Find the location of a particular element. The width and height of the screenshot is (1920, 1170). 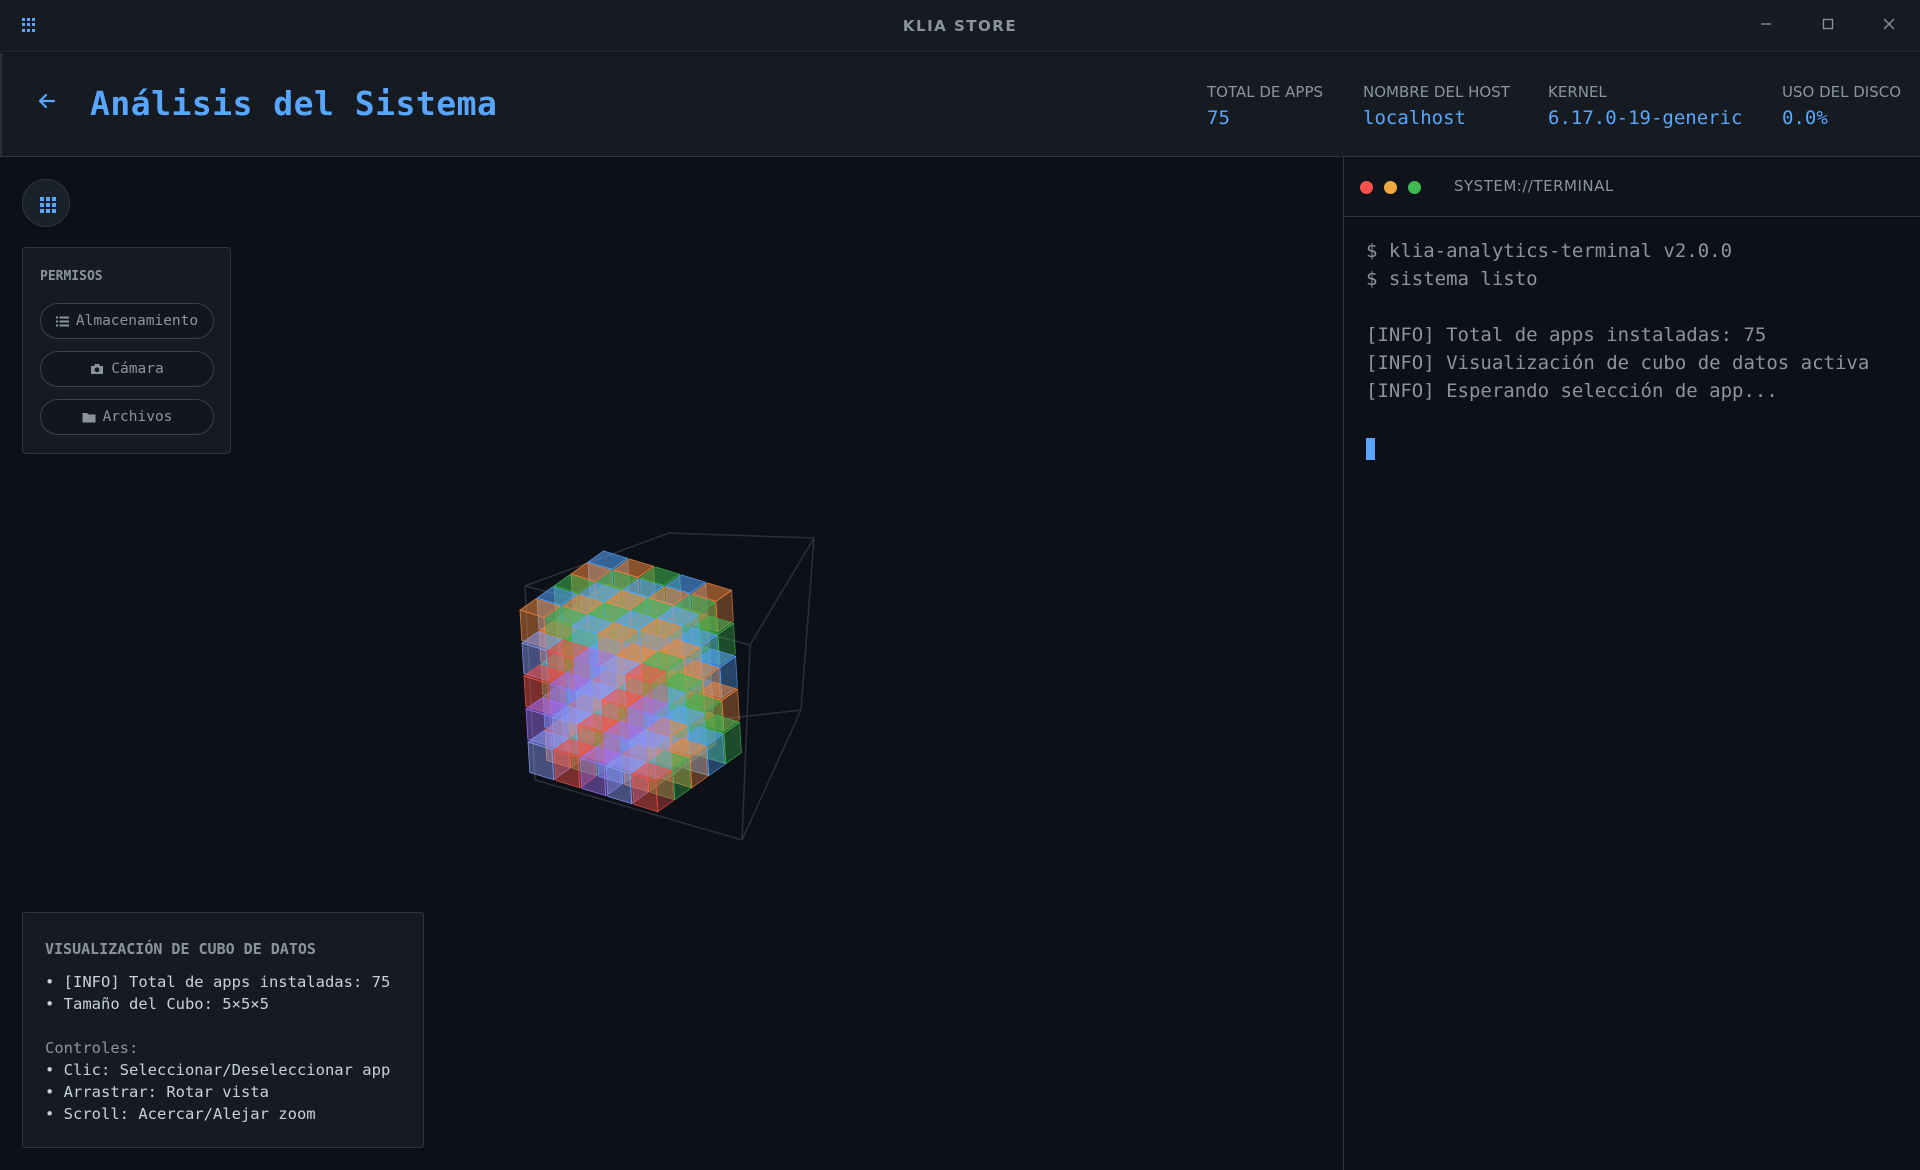

permission-label: Cámara is located at coordinates (137, 369).